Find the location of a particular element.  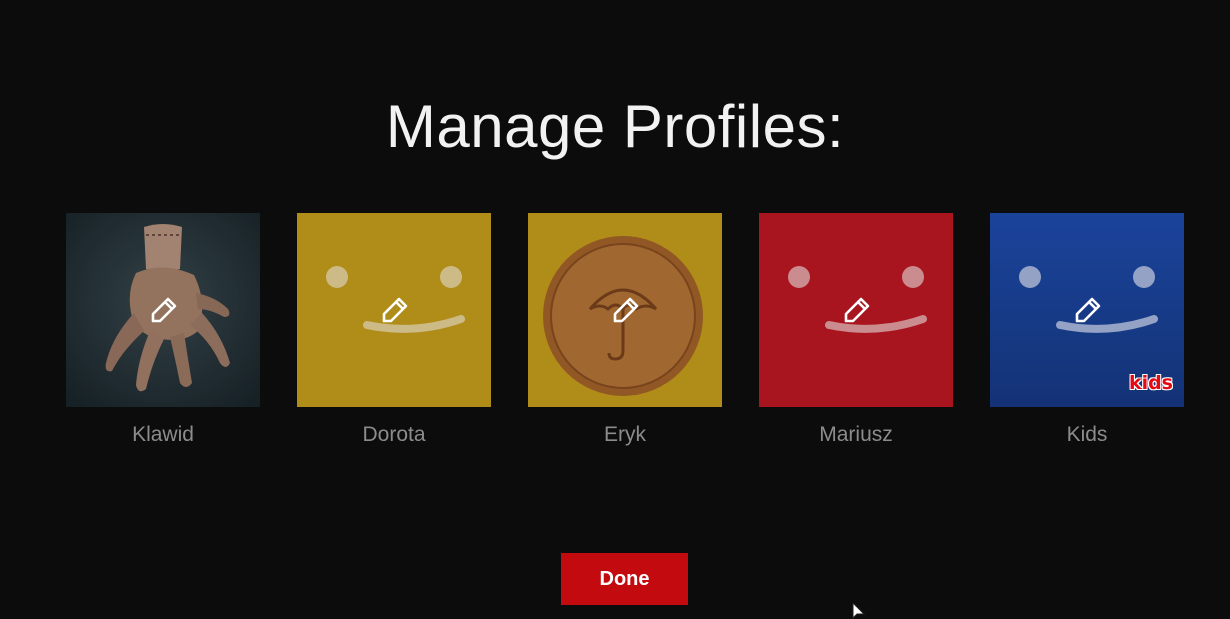

profile-mariusz: Mariusz is located at coordinates (856, 330).